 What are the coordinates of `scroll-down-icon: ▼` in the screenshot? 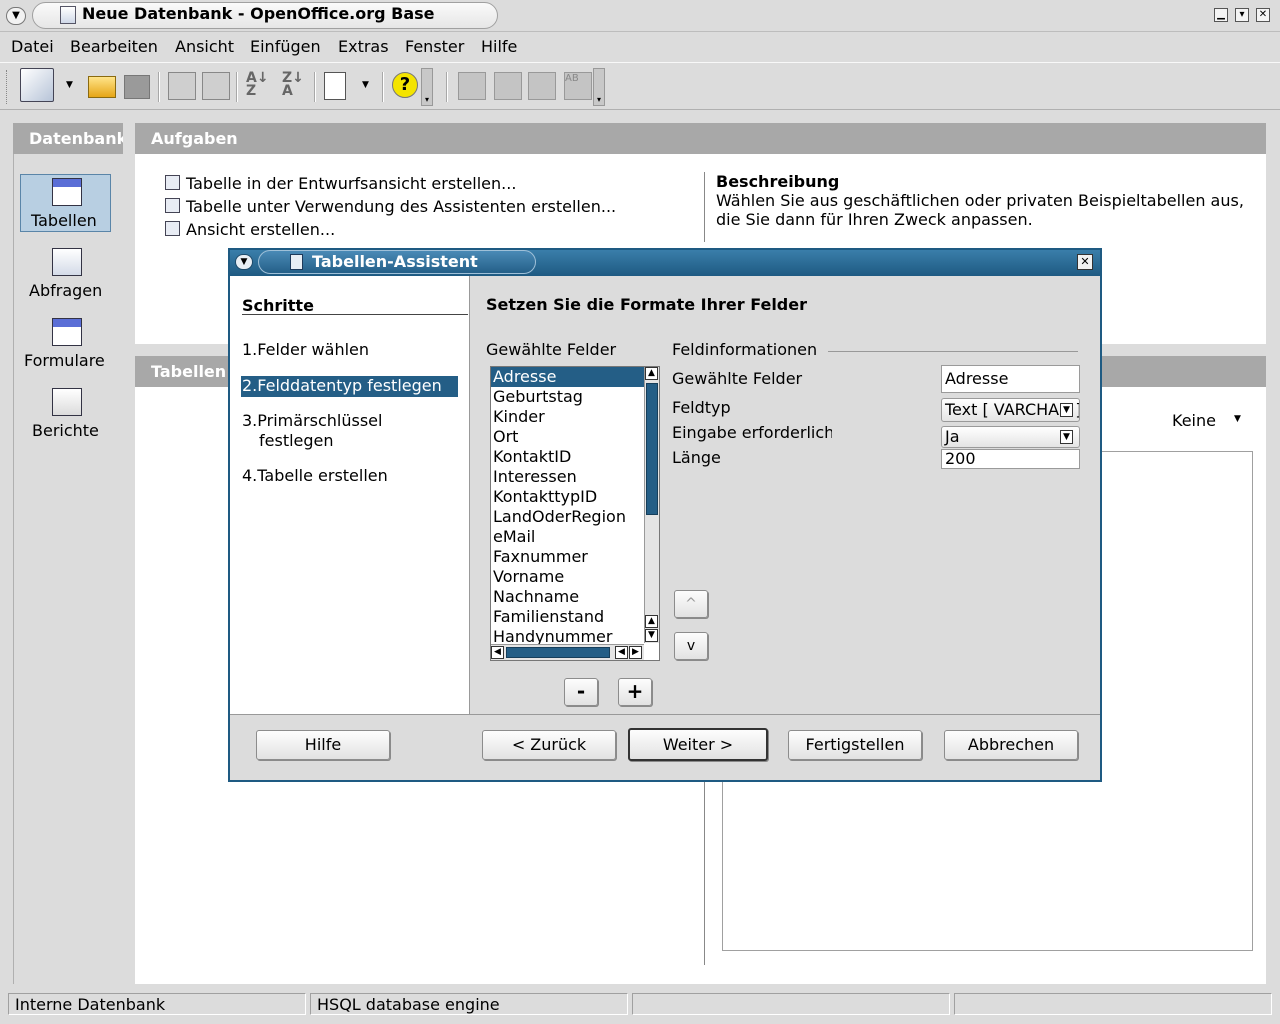 It's located at (651, 635).